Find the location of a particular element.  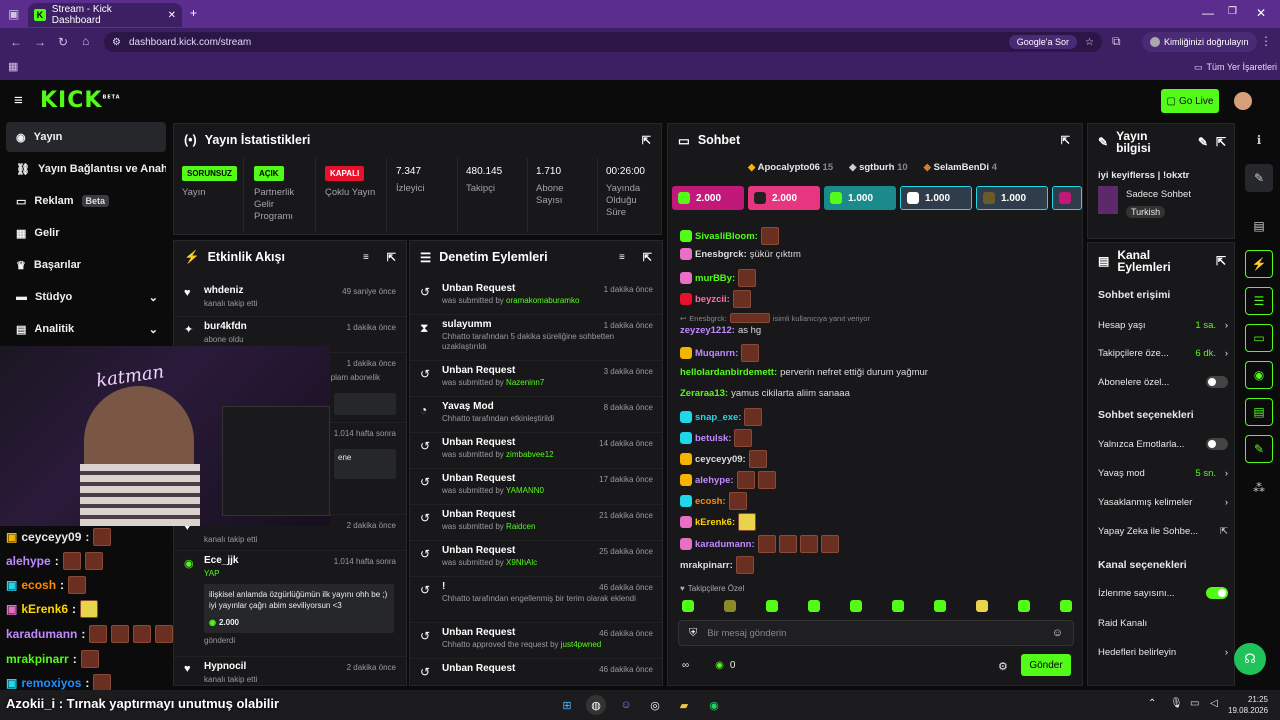

chat-message: Zeraraa13: yamus cikilarta aliim sanaaa is located at coordinates (765, 393).